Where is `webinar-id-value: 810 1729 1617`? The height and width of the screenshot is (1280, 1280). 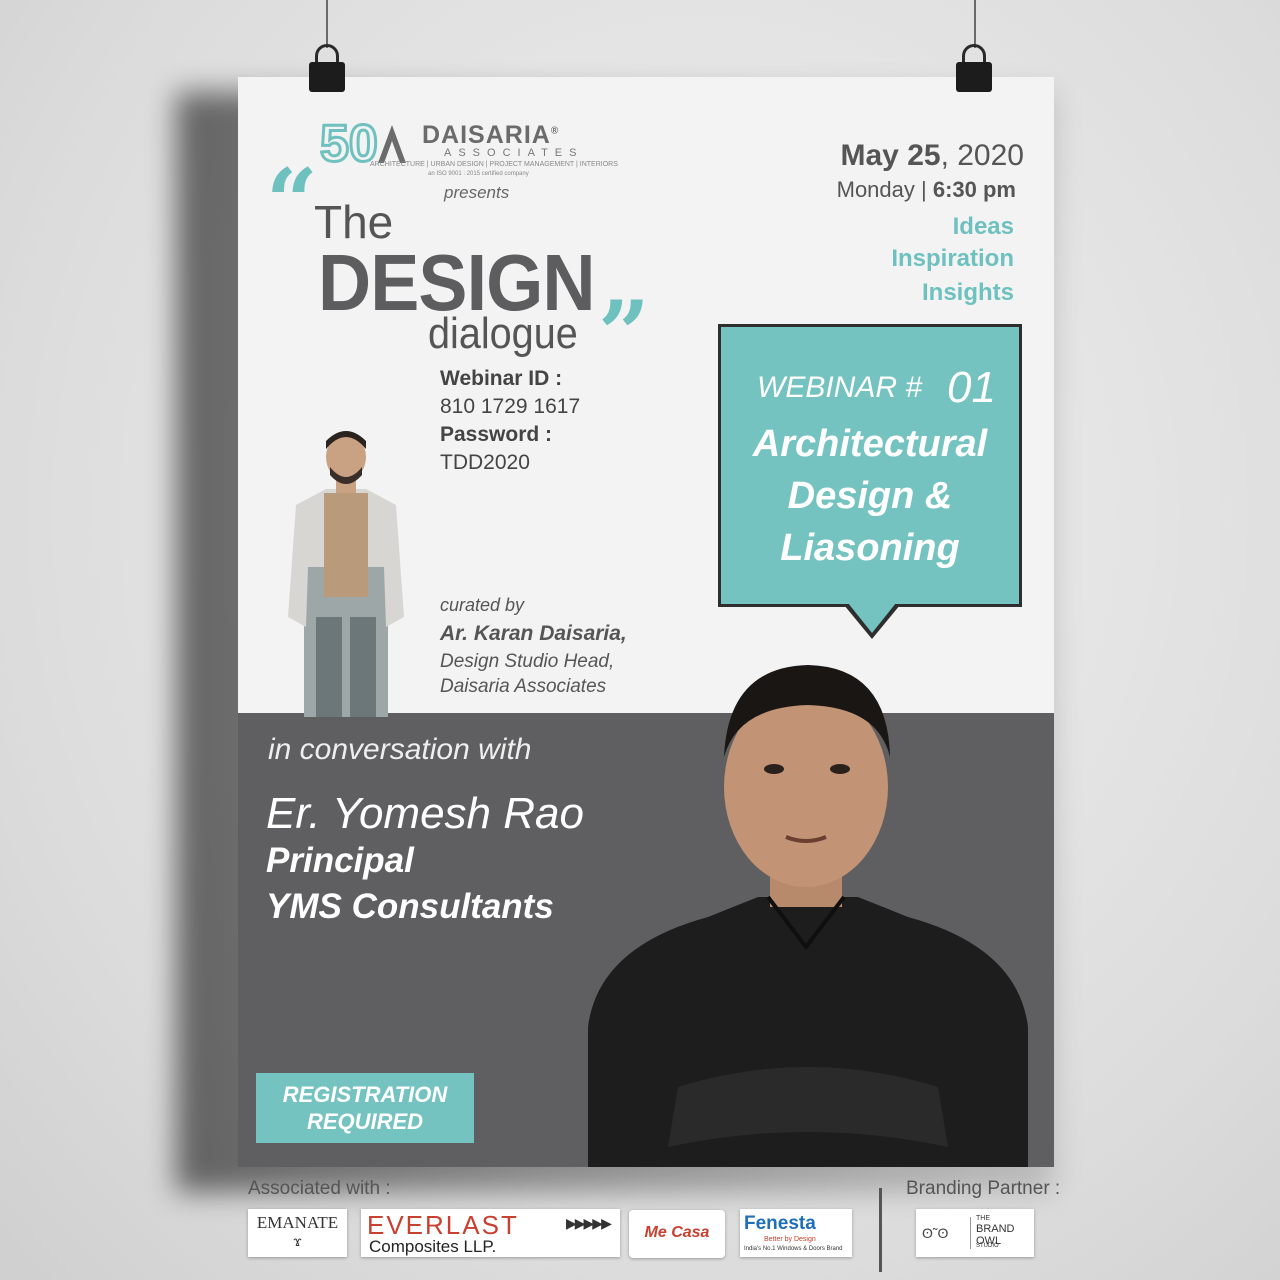
webinar-id-value: 810 1729 1617 is located at coordinates (510, 406).